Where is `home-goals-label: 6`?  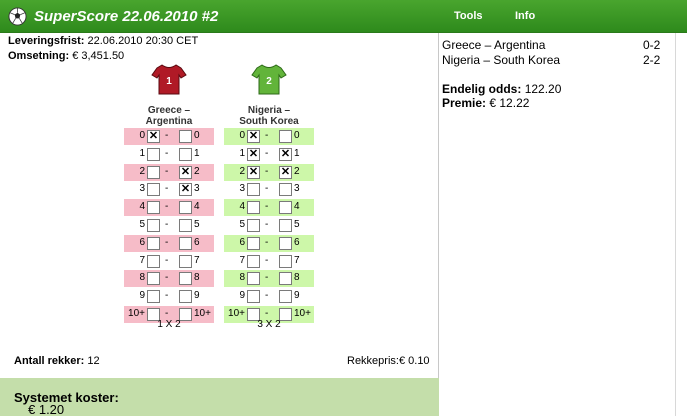 home-goals-label: 6 is located at coordinates (242, 242).